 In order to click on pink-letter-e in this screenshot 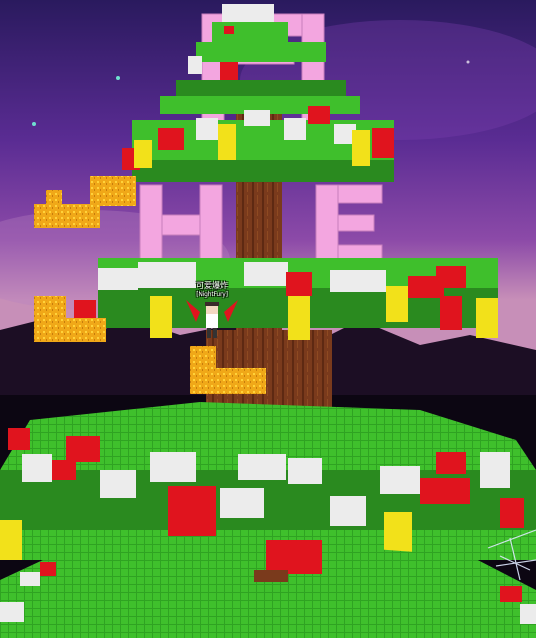, I will do `click(349, 225)`.